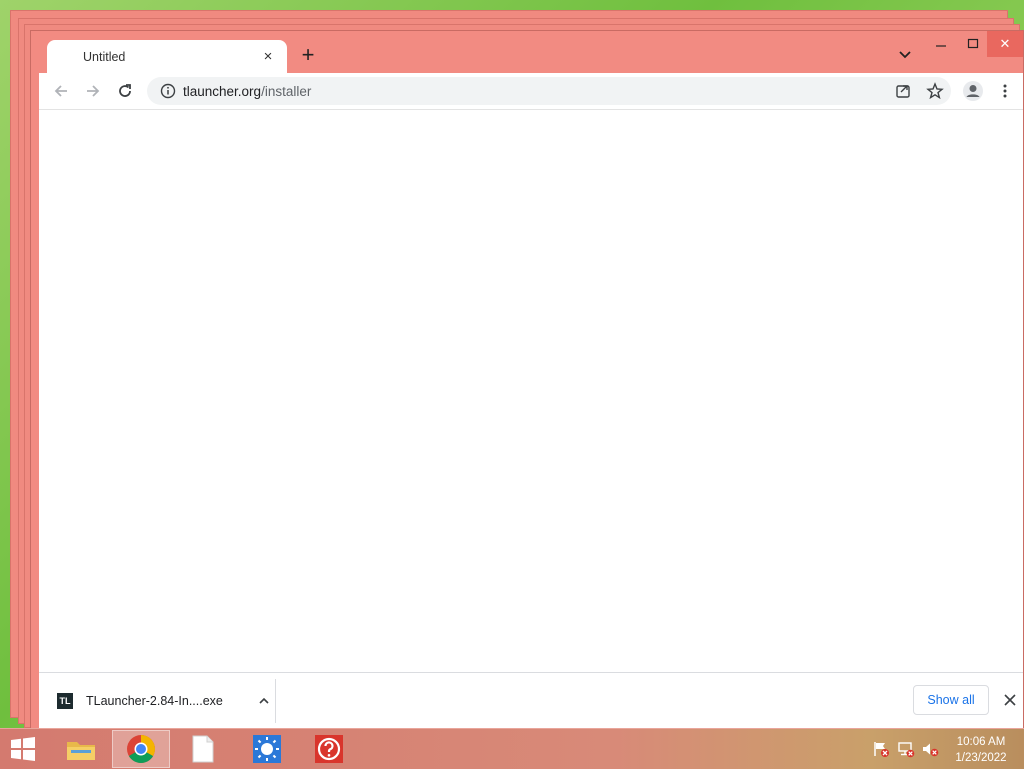  Describe the element at coordinates (981, 750) in the screenshot. I see `taskbar-clock: 10:06 AM 1/23/2022` at that location.